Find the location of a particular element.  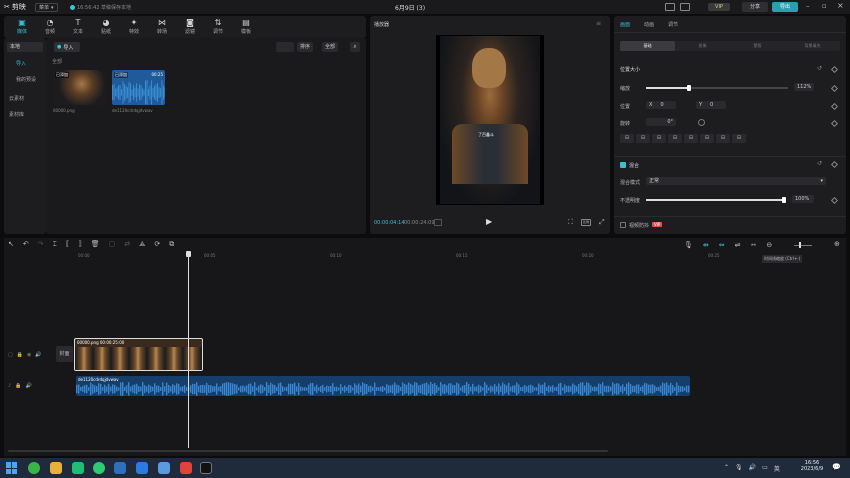

media-thumb-audio: 已添加 00:25 is located at coordinates (138, 87).